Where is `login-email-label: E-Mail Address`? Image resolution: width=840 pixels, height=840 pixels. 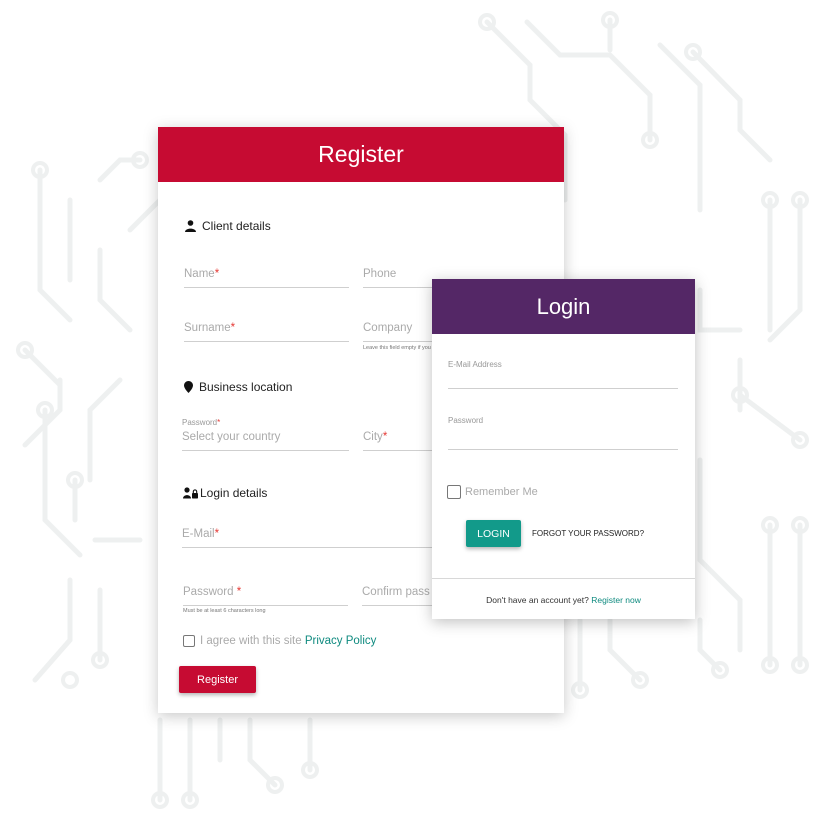 login-email-label: E-Mail Address is located at coordinates (475, 364).